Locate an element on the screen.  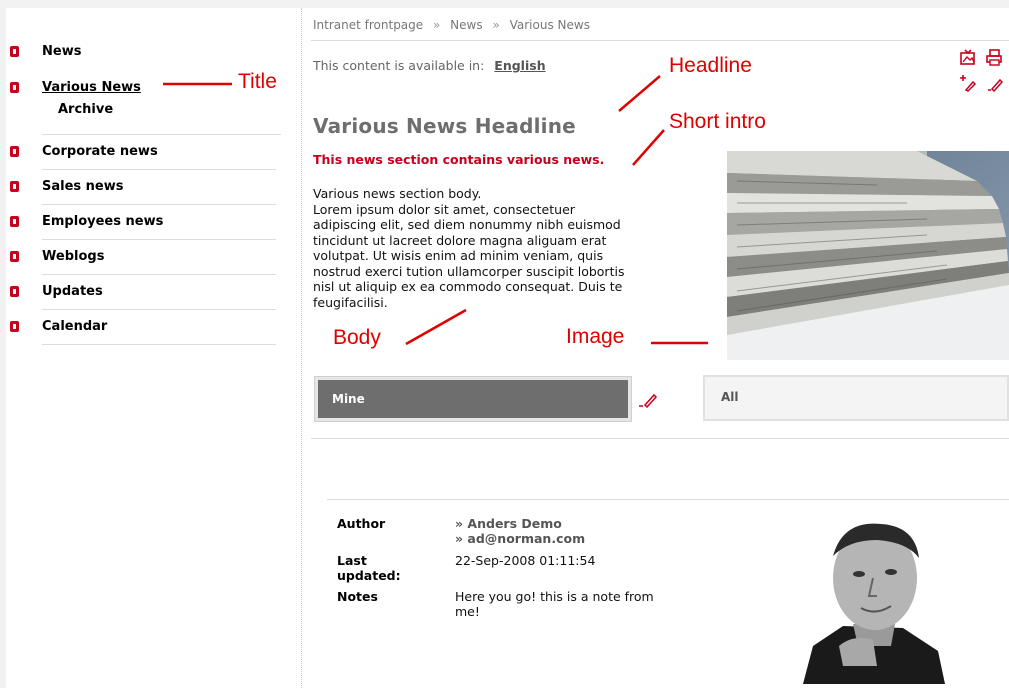
sidebar-item-label: News is located at coordinates (62, 51).